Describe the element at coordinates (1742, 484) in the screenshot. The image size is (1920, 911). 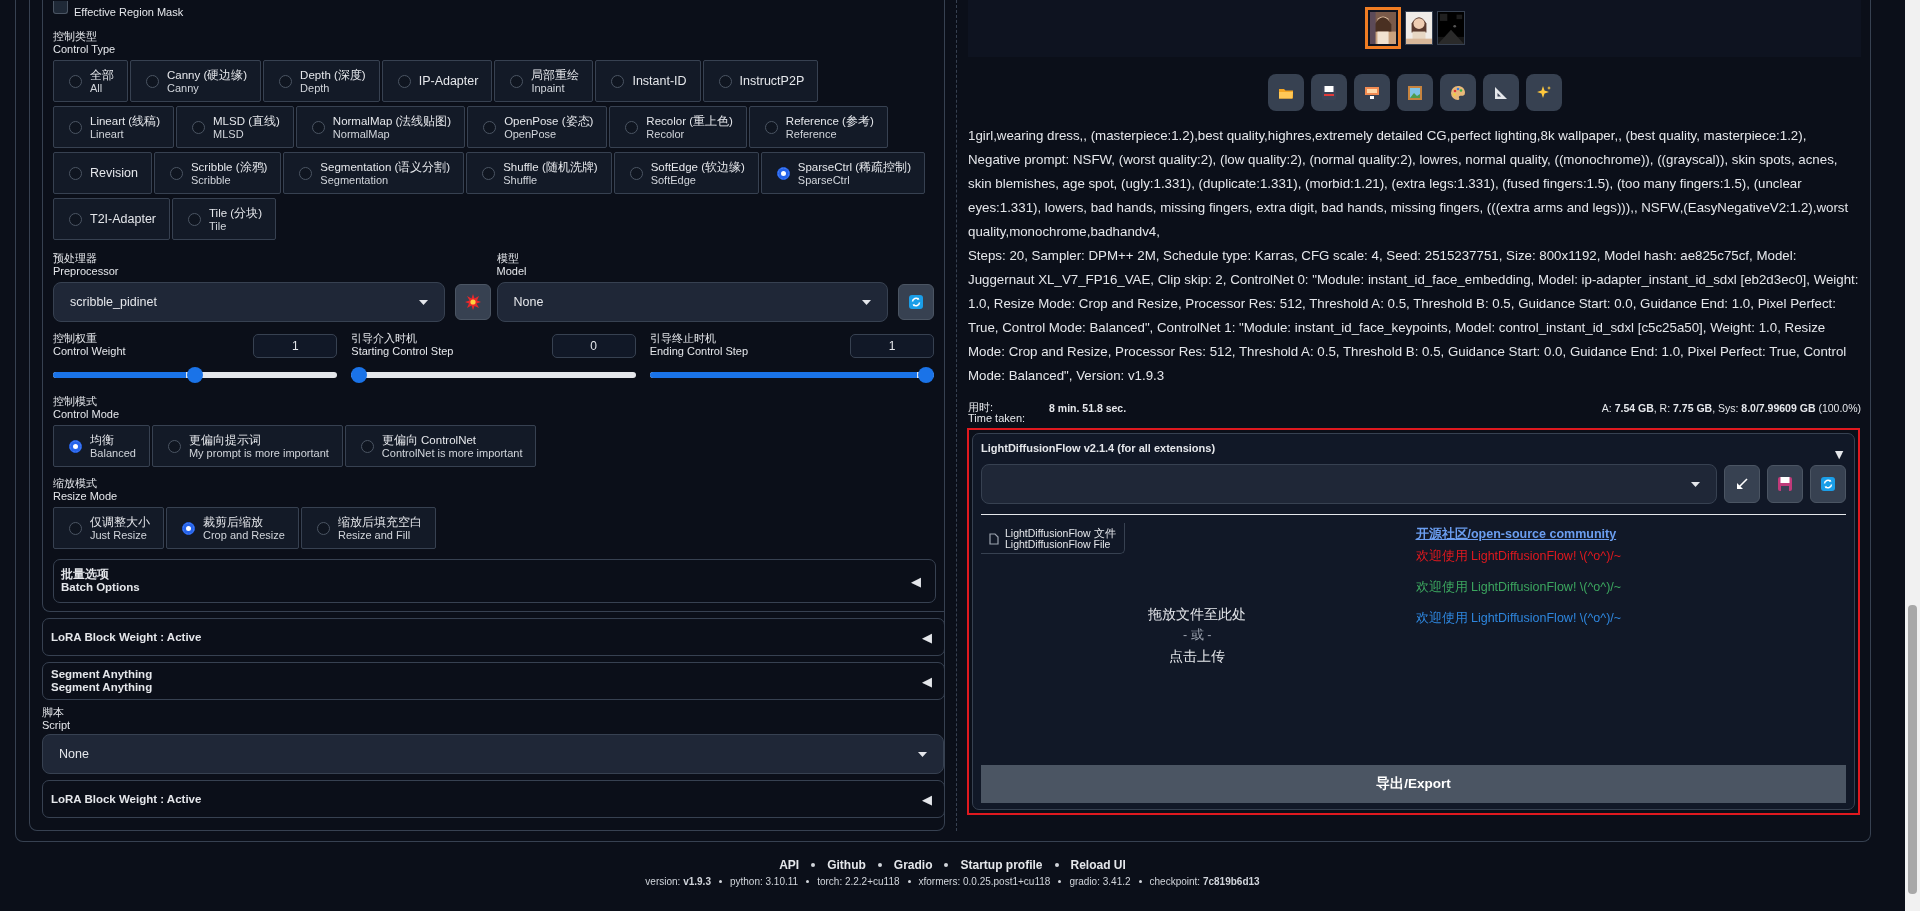
I see `import-button` at that location.